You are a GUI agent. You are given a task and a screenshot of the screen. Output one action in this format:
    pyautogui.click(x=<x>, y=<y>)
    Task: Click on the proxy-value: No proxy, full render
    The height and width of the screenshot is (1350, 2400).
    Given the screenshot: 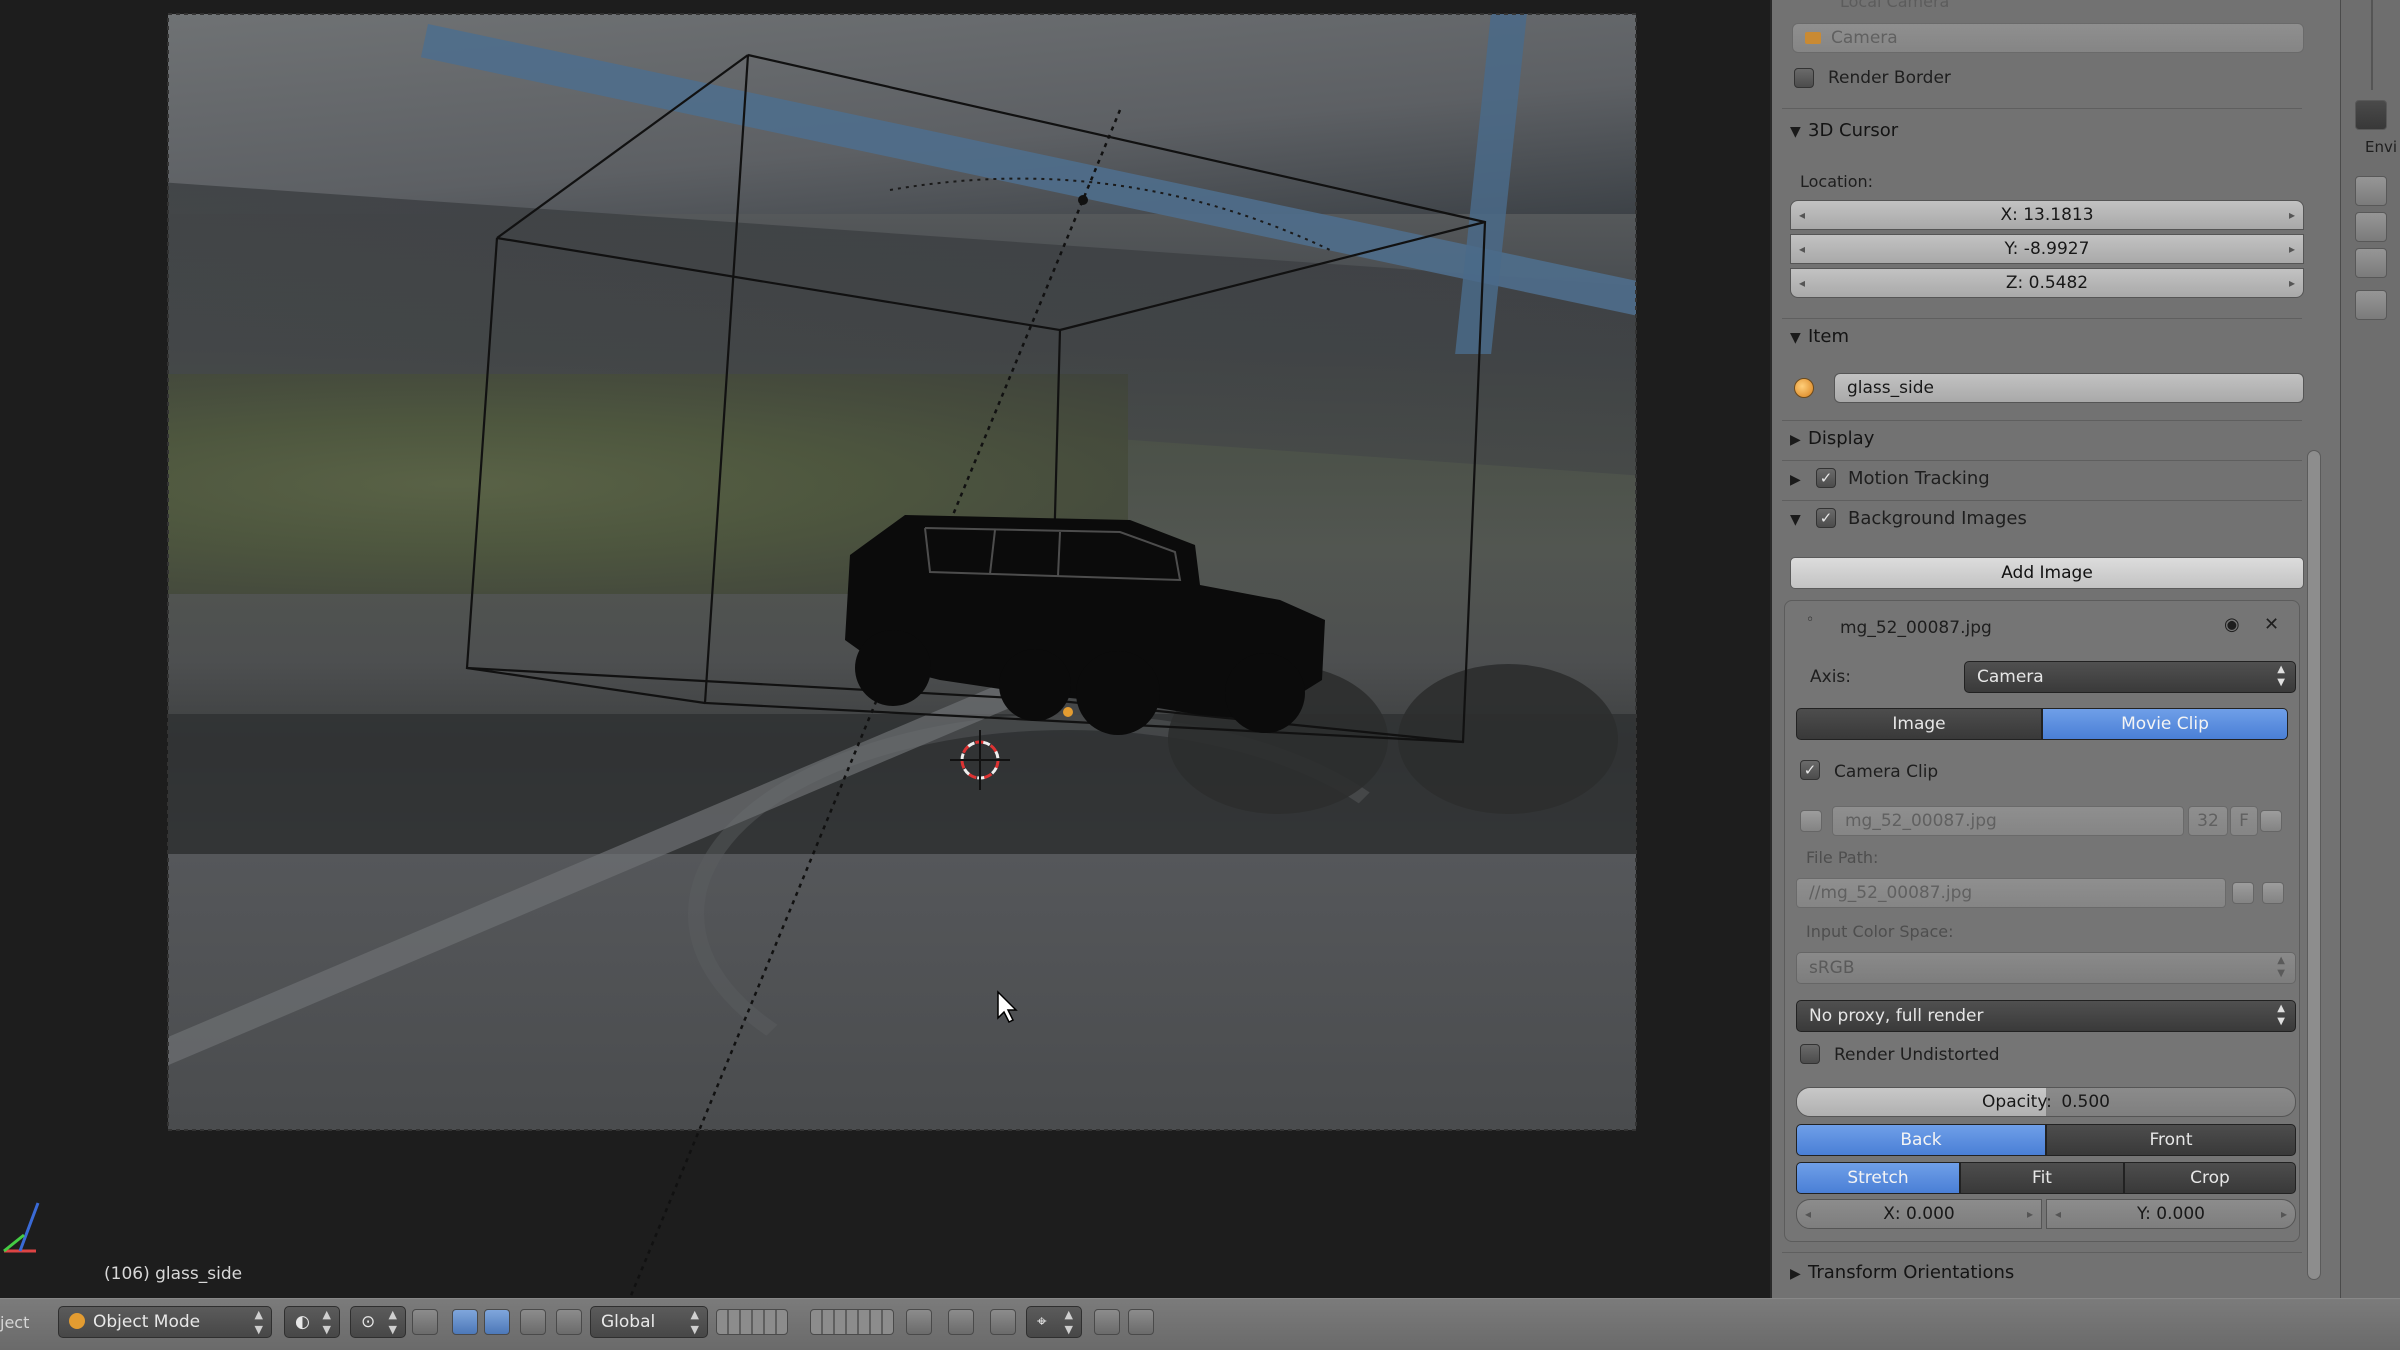 What is the action you would take?
    pyautogui.click(x=1896, y=1016)
    